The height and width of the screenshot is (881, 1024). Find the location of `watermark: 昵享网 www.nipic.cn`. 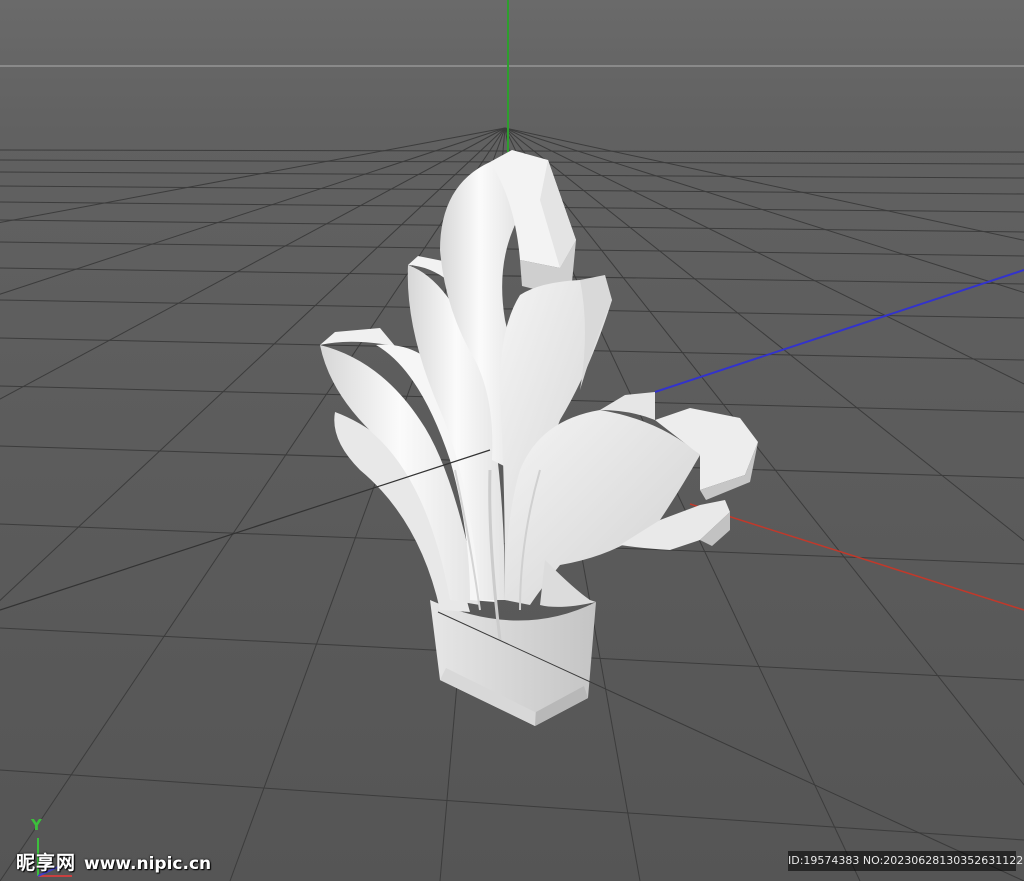

watermark: 昵享网 www.nipic.cn is located at coordinates (113, 861).